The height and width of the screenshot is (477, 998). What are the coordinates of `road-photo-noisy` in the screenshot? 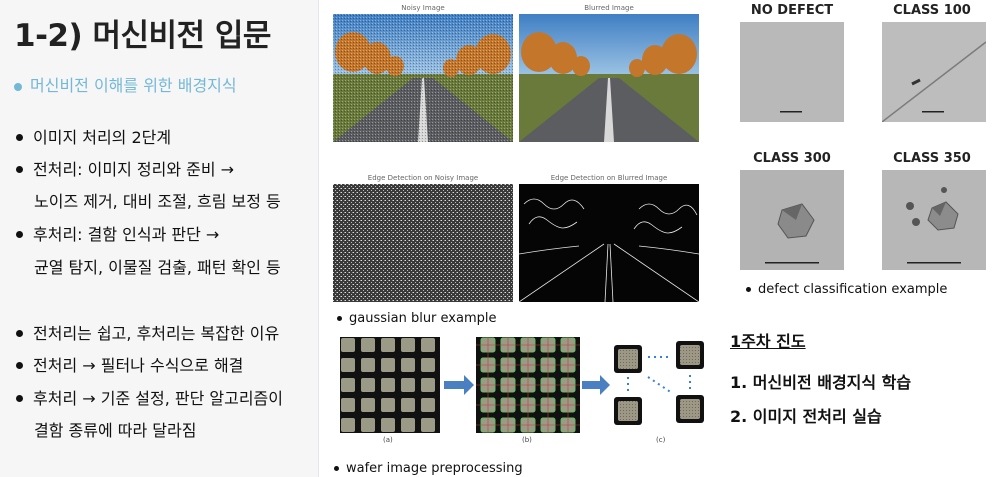 It's located at (423, 78).